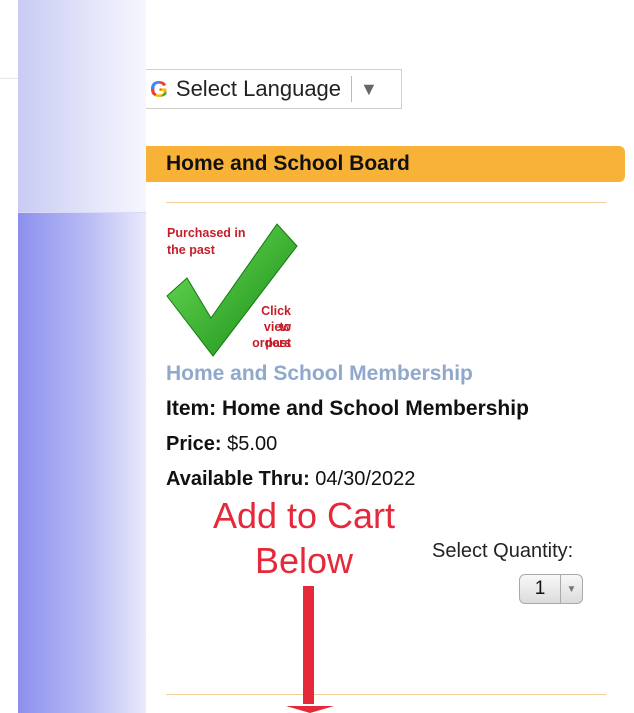  Describe the element at coordinates (386, 202) in the screenshot. I see `divider-top` at that location.